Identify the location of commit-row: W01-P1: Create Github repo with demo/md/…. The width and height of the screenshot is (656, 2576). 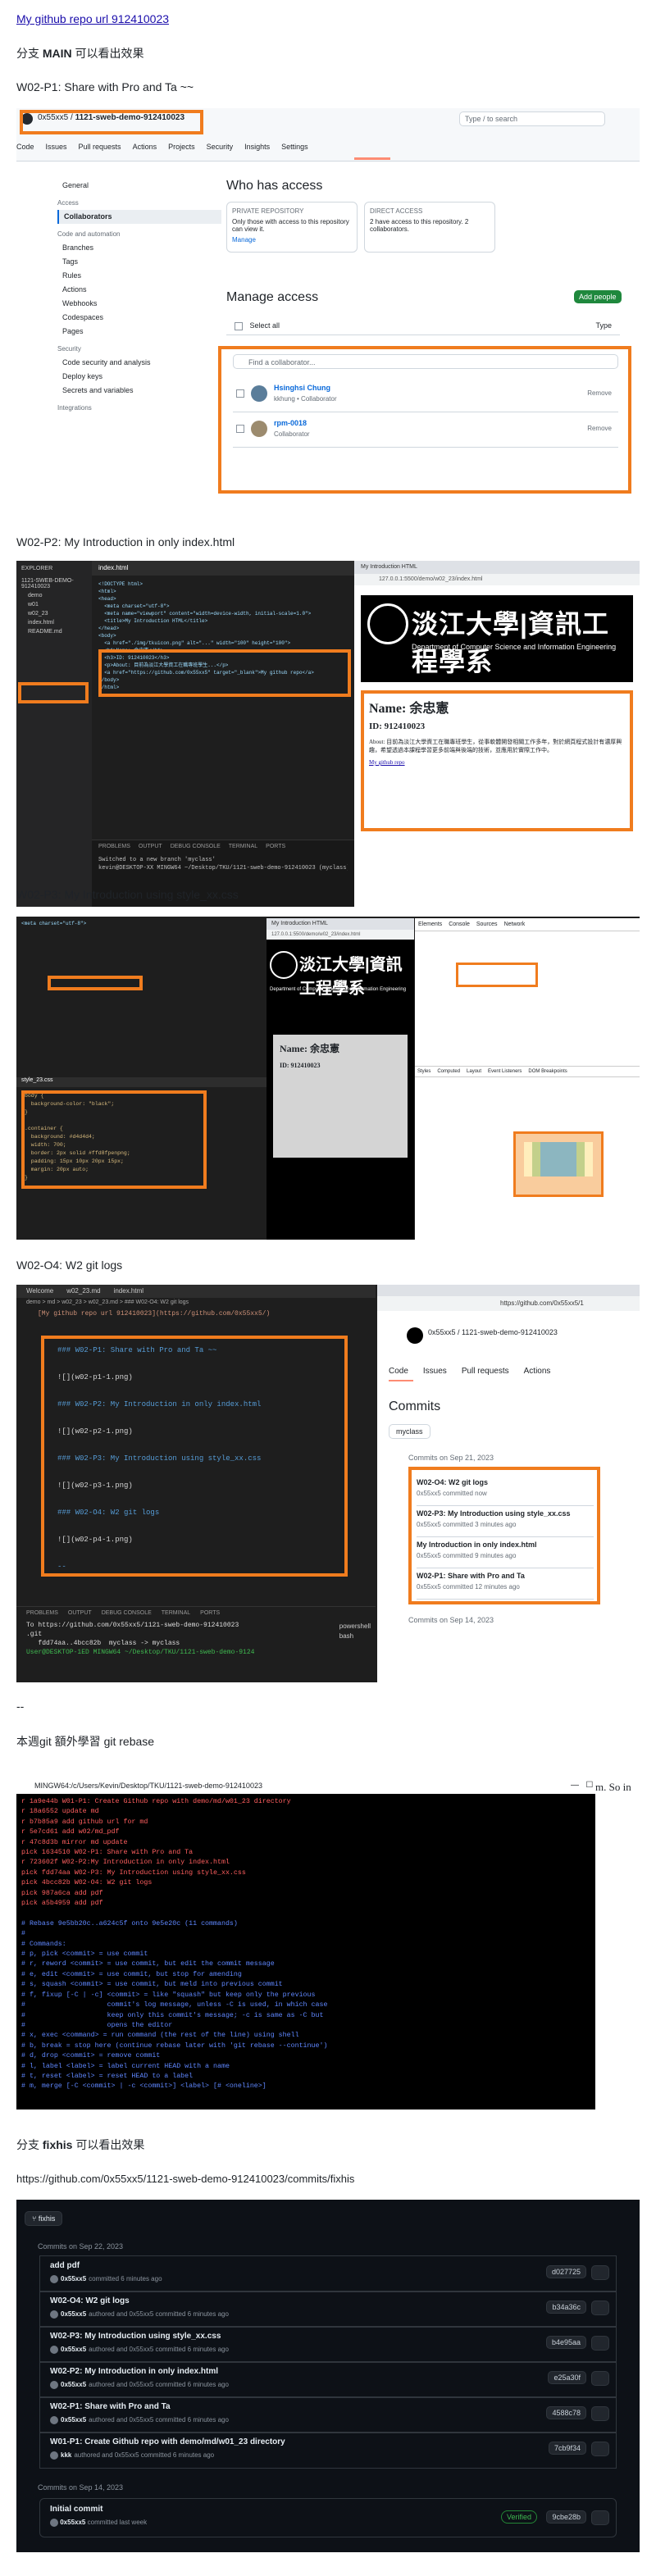
(328, 2450).